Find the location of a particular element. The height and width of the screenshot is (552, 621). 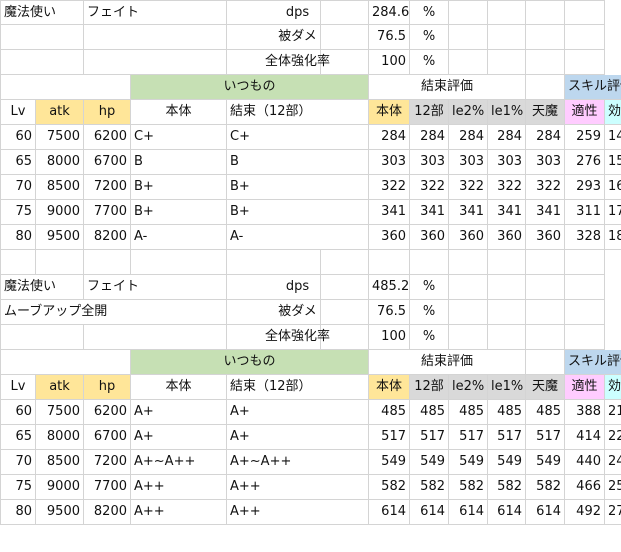

data-cell: 1423 is located at coordinates (613, 137).